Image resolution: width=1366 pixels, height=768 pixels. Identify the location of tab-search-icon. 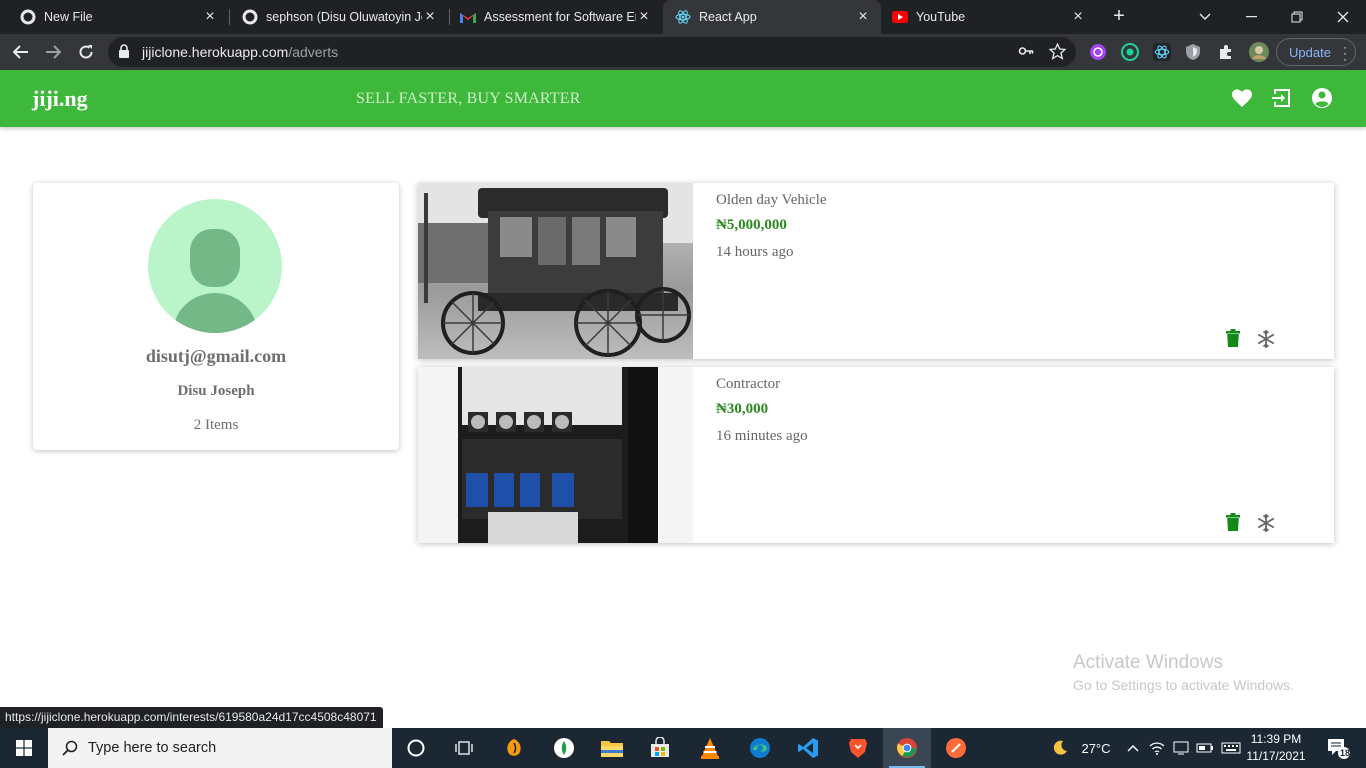
(1205, 17).